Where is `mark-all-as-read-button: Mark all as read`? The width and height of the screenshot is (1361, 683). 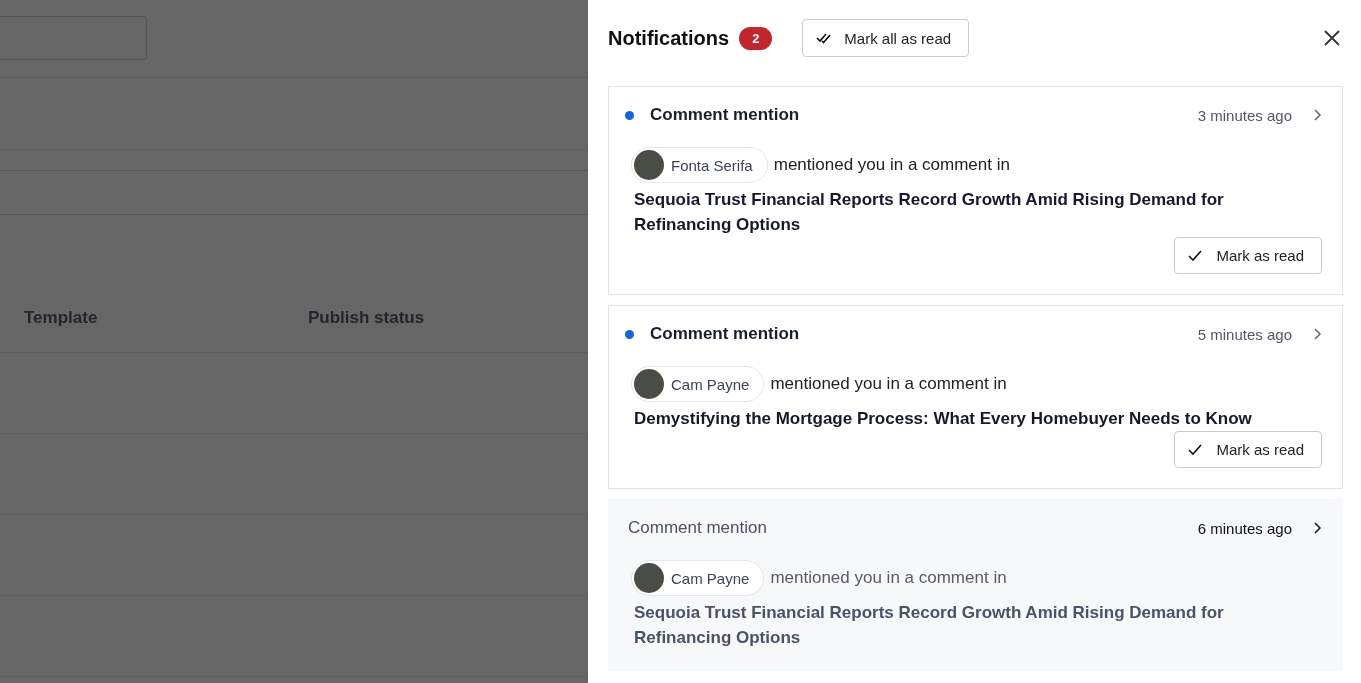 mark-all-as-read-button: Mark all as read is located at coordinates (886, 38).